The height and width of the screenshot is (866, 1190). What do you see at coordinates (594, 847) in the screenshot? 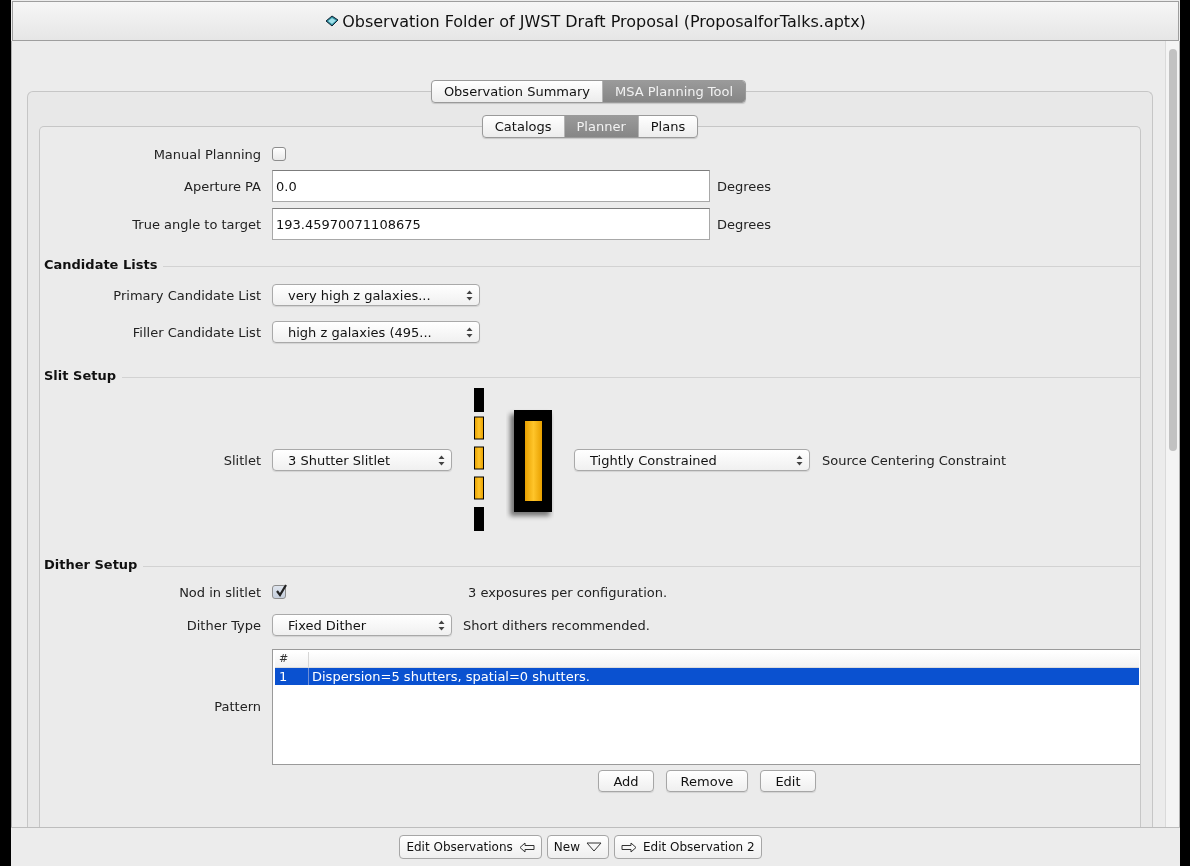
I see `dropdown-triangle-icon` at bounding box center [594, 847].